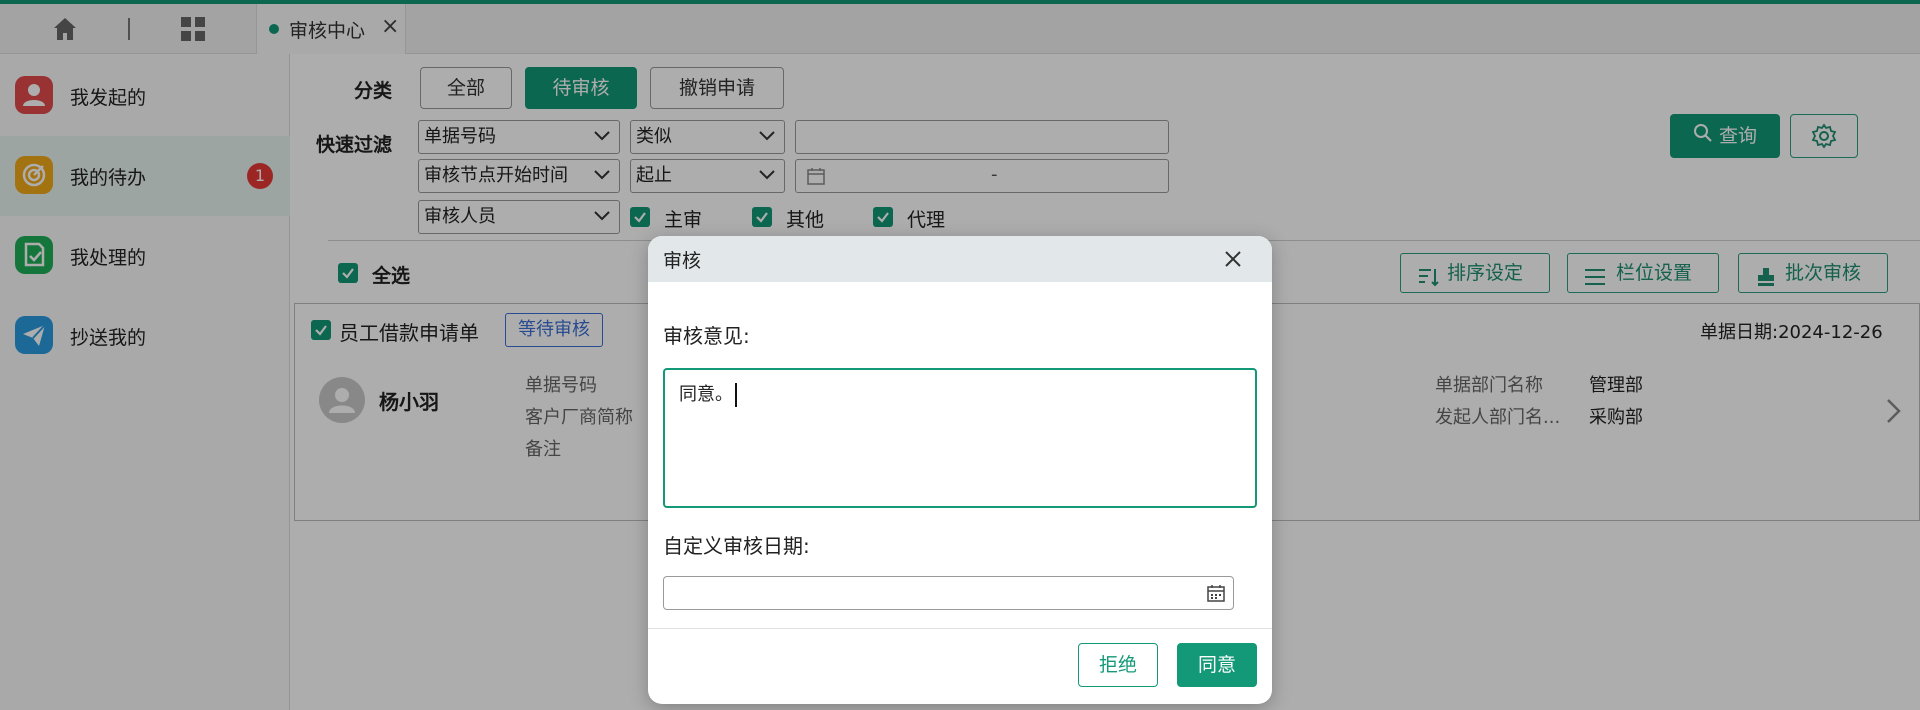 Image resolution: width=1920 pixels, height=710 pixels. Describe the element at coordinates (960, 438) in the screenshot. I see `opinion-textarea: 同意。` at that location.